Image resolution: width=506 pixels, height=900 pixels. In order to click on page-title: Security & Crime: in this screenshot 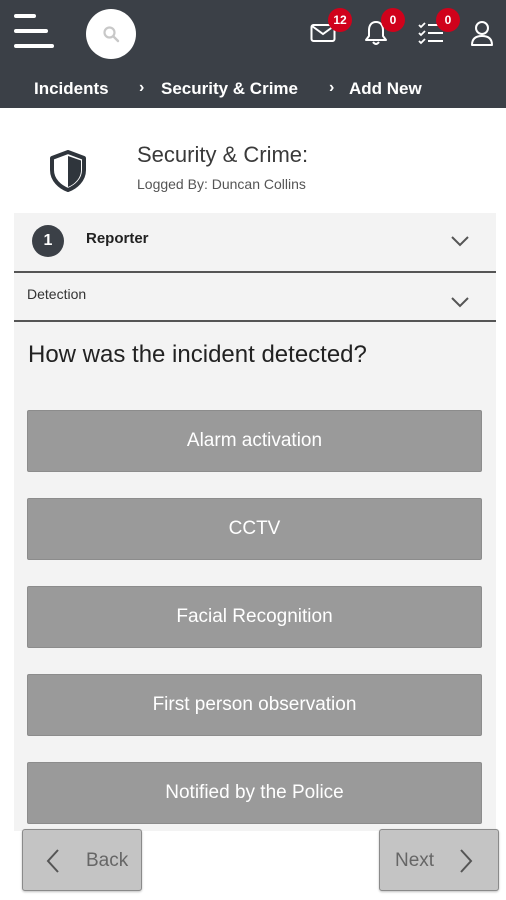, I will do `click(223, 154)`.